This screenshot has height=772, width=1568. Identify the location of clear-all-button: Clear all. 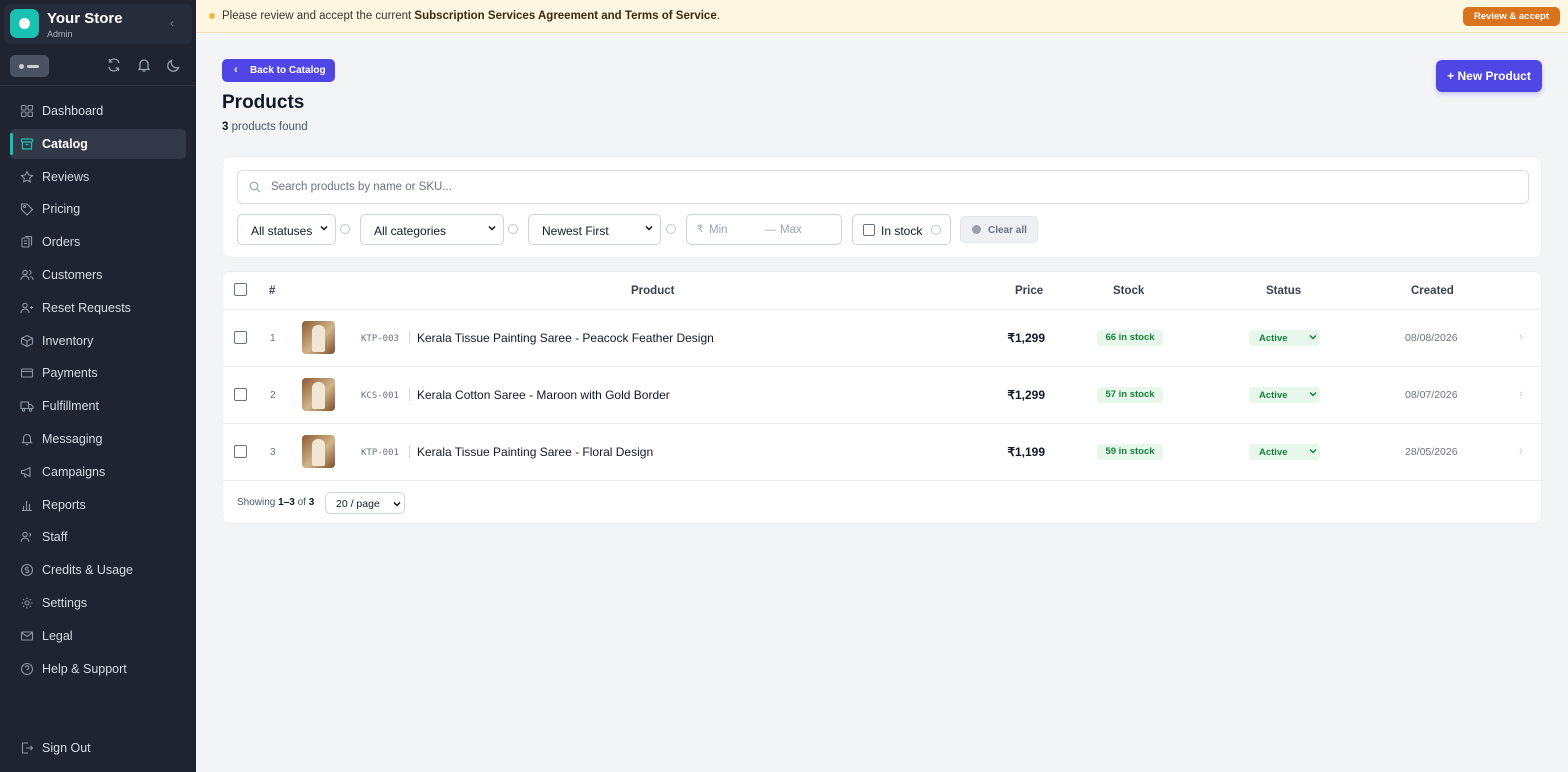
(999, 229).